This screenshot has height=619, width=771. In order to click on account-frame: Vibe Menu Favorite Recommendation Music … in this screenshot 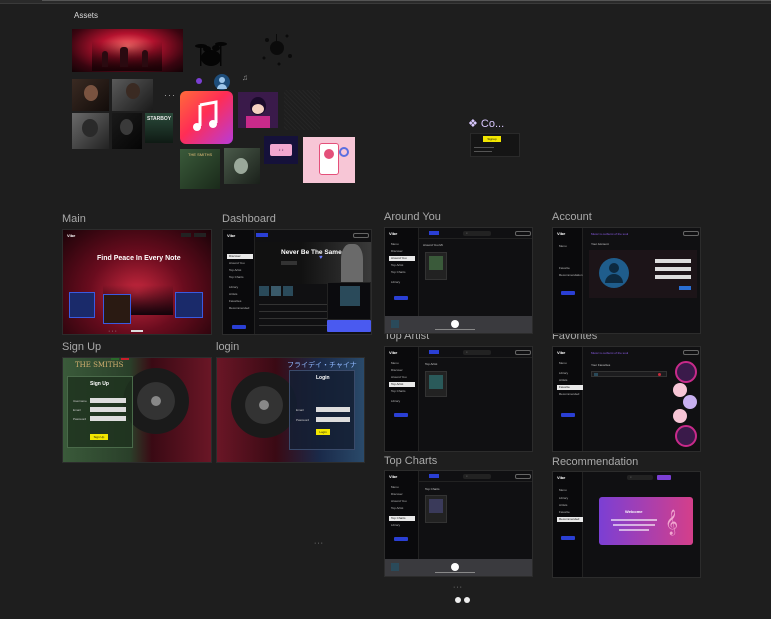, I will do `click(626, 280)`.